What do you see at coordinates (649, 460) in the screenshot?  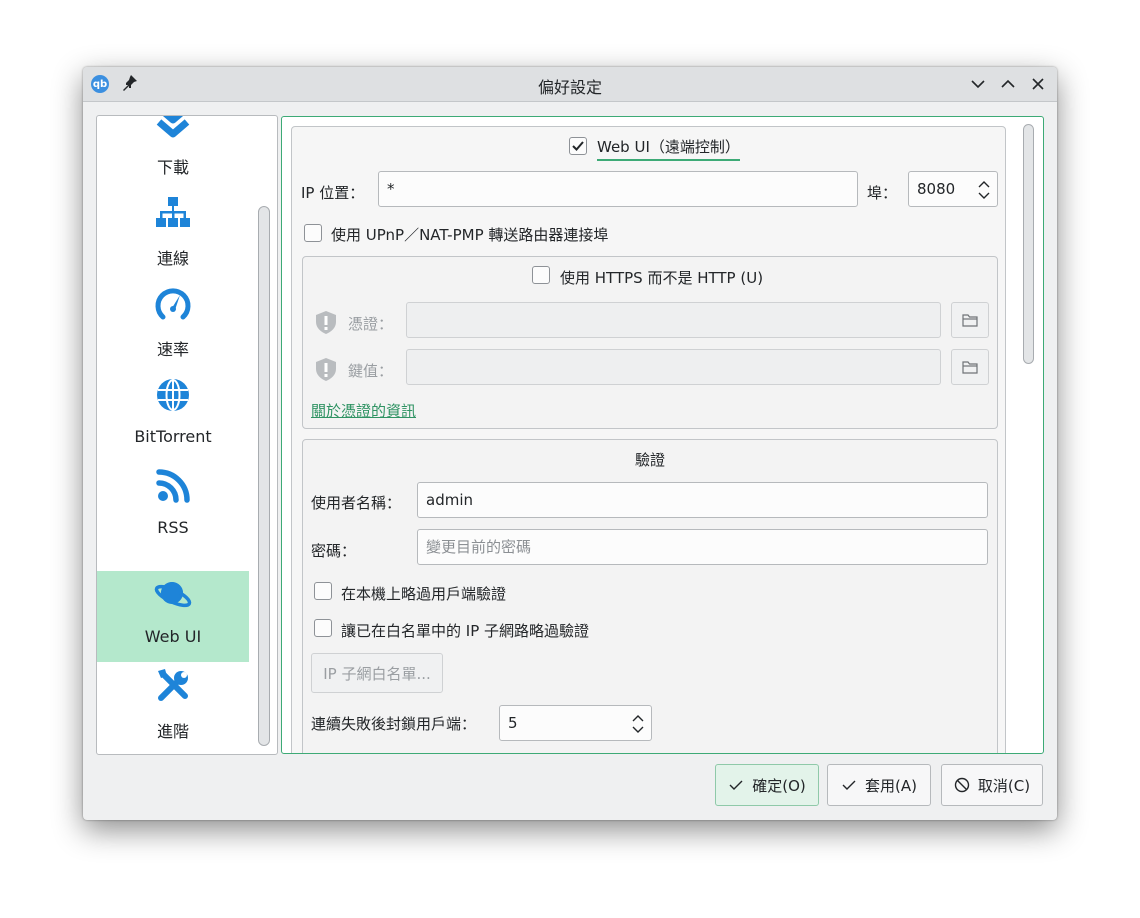 I see `authentication-title: 驗證` at bounding box center [649, 460].